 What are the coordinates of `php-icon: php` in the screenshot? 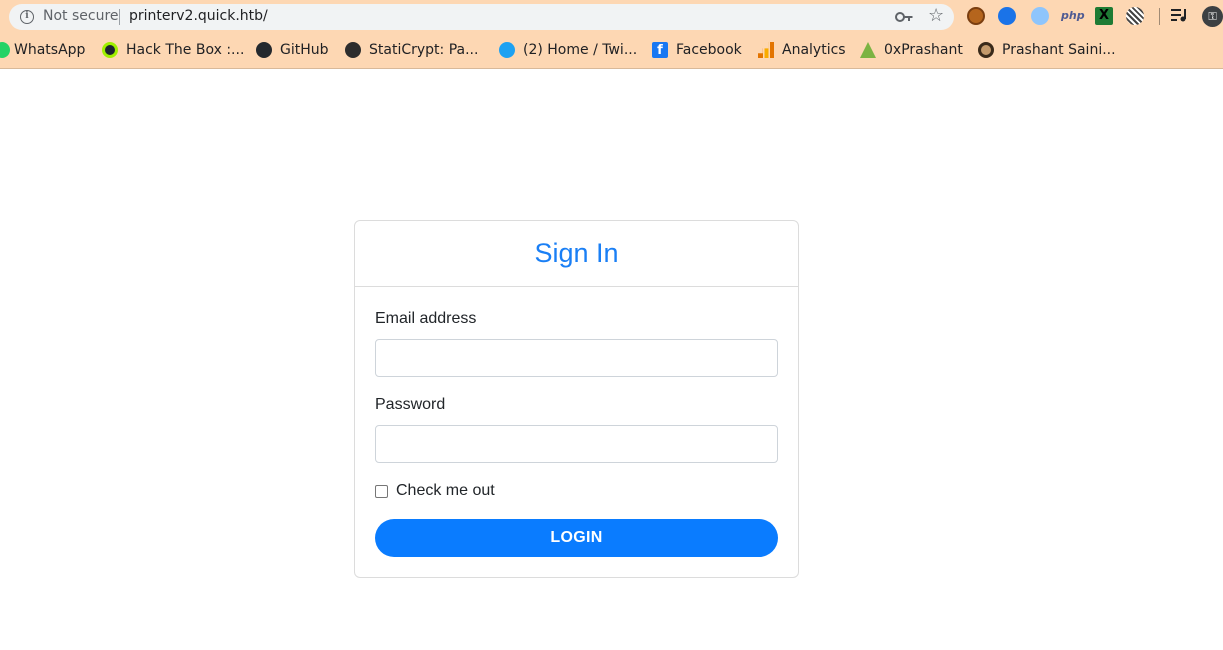 It's located at (1073, 16).